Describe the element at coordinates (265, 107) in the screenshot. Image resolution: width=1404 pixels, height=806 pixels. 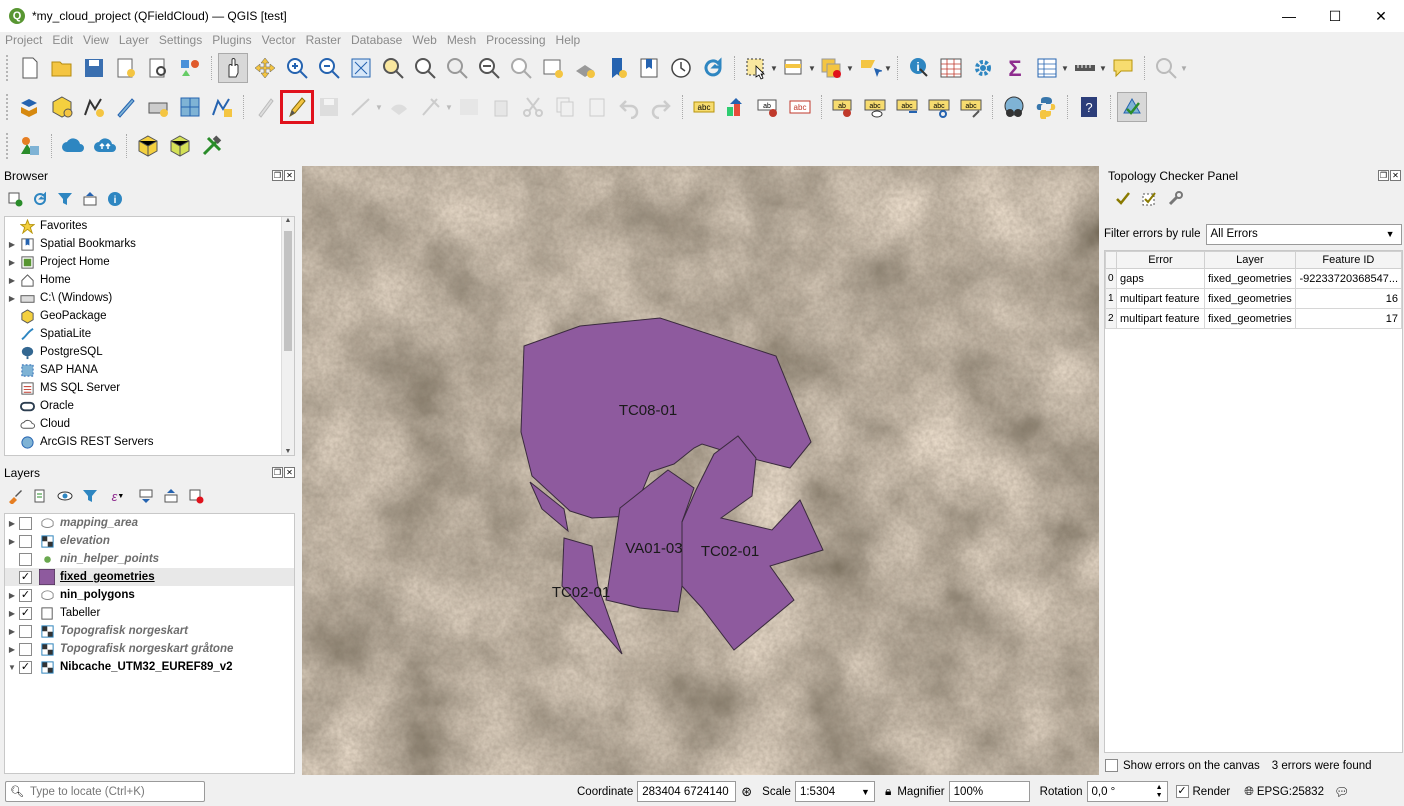
I see `current-edits-icon` at that location.